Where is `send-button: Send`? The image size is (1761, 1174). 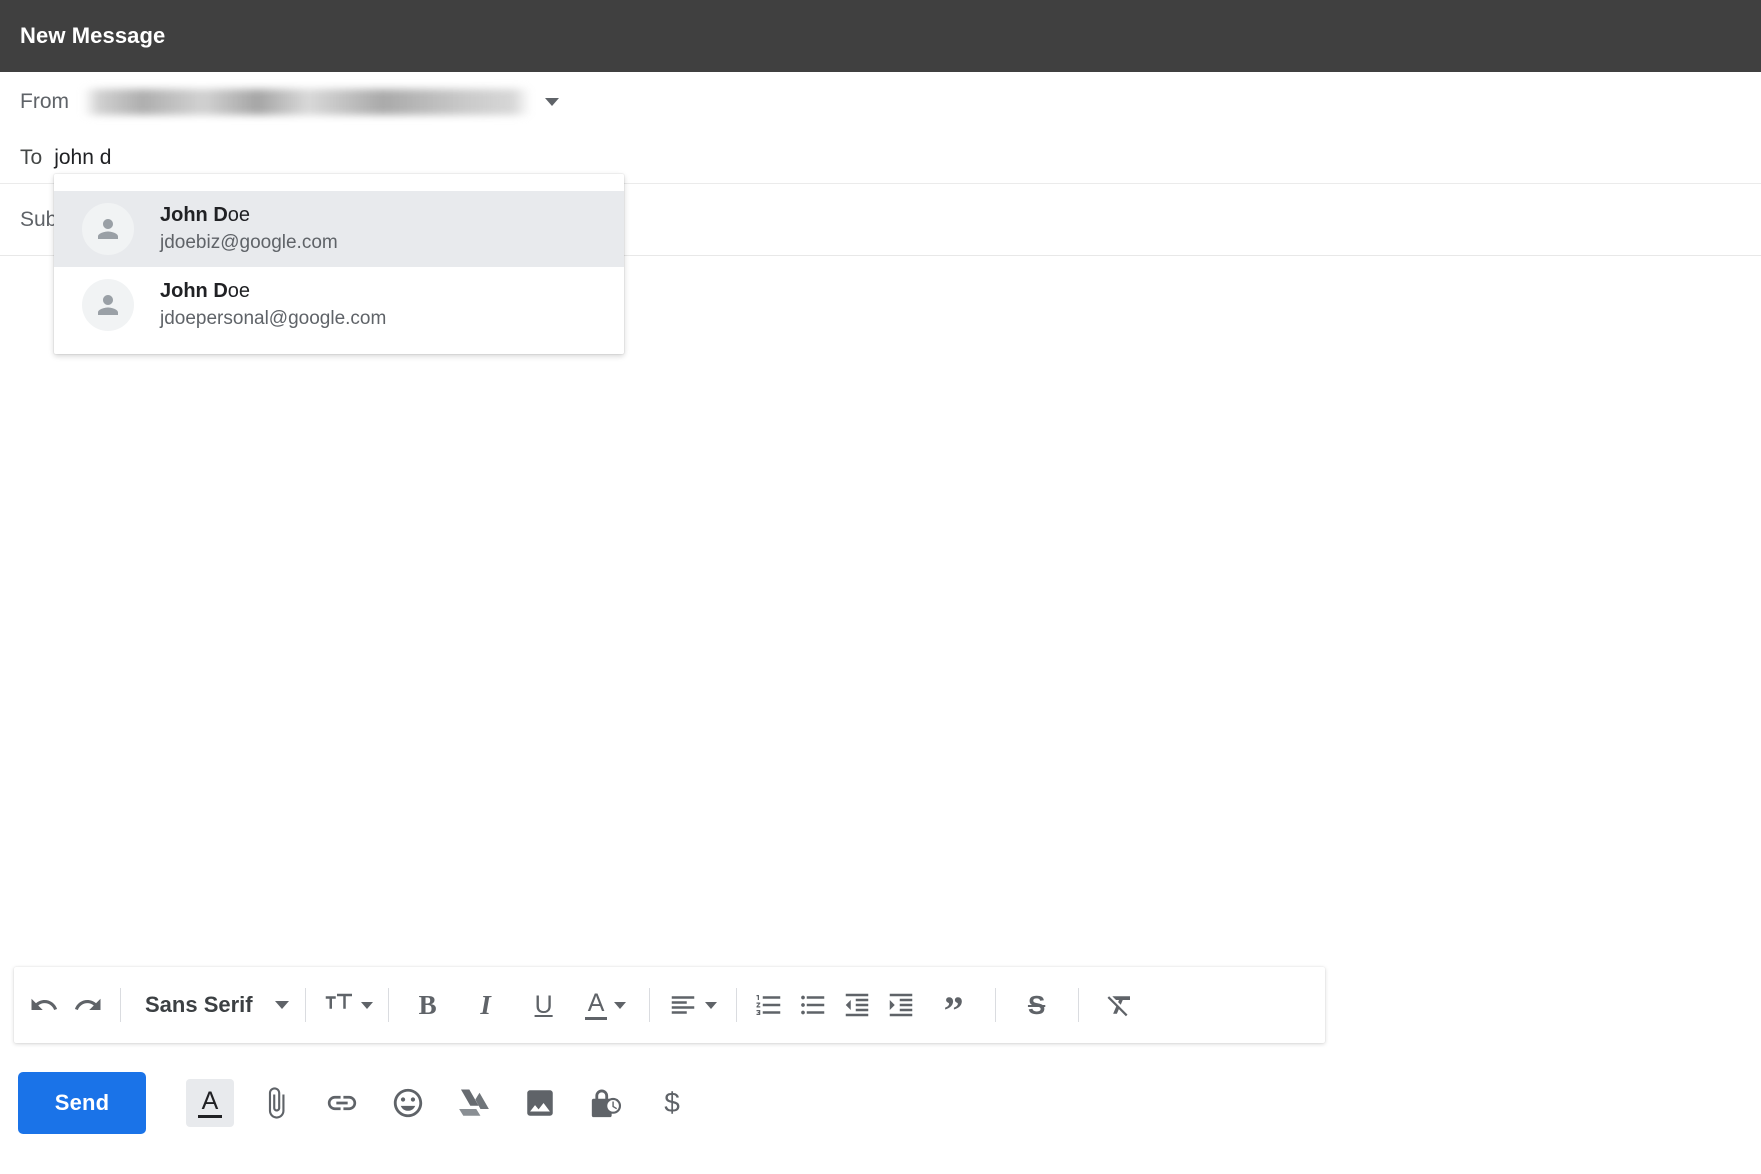 send-button: Send is located at coordinates (82, 1103).